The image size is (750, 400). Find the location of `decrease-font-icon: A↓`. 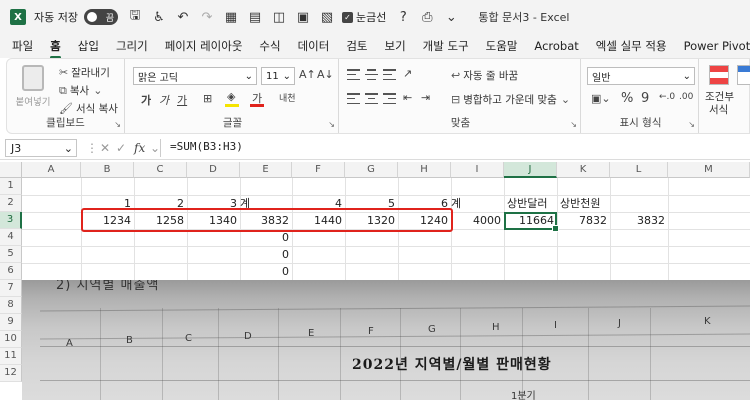

decrease-font-icon: A↓ is located at coordinates (325, 74).